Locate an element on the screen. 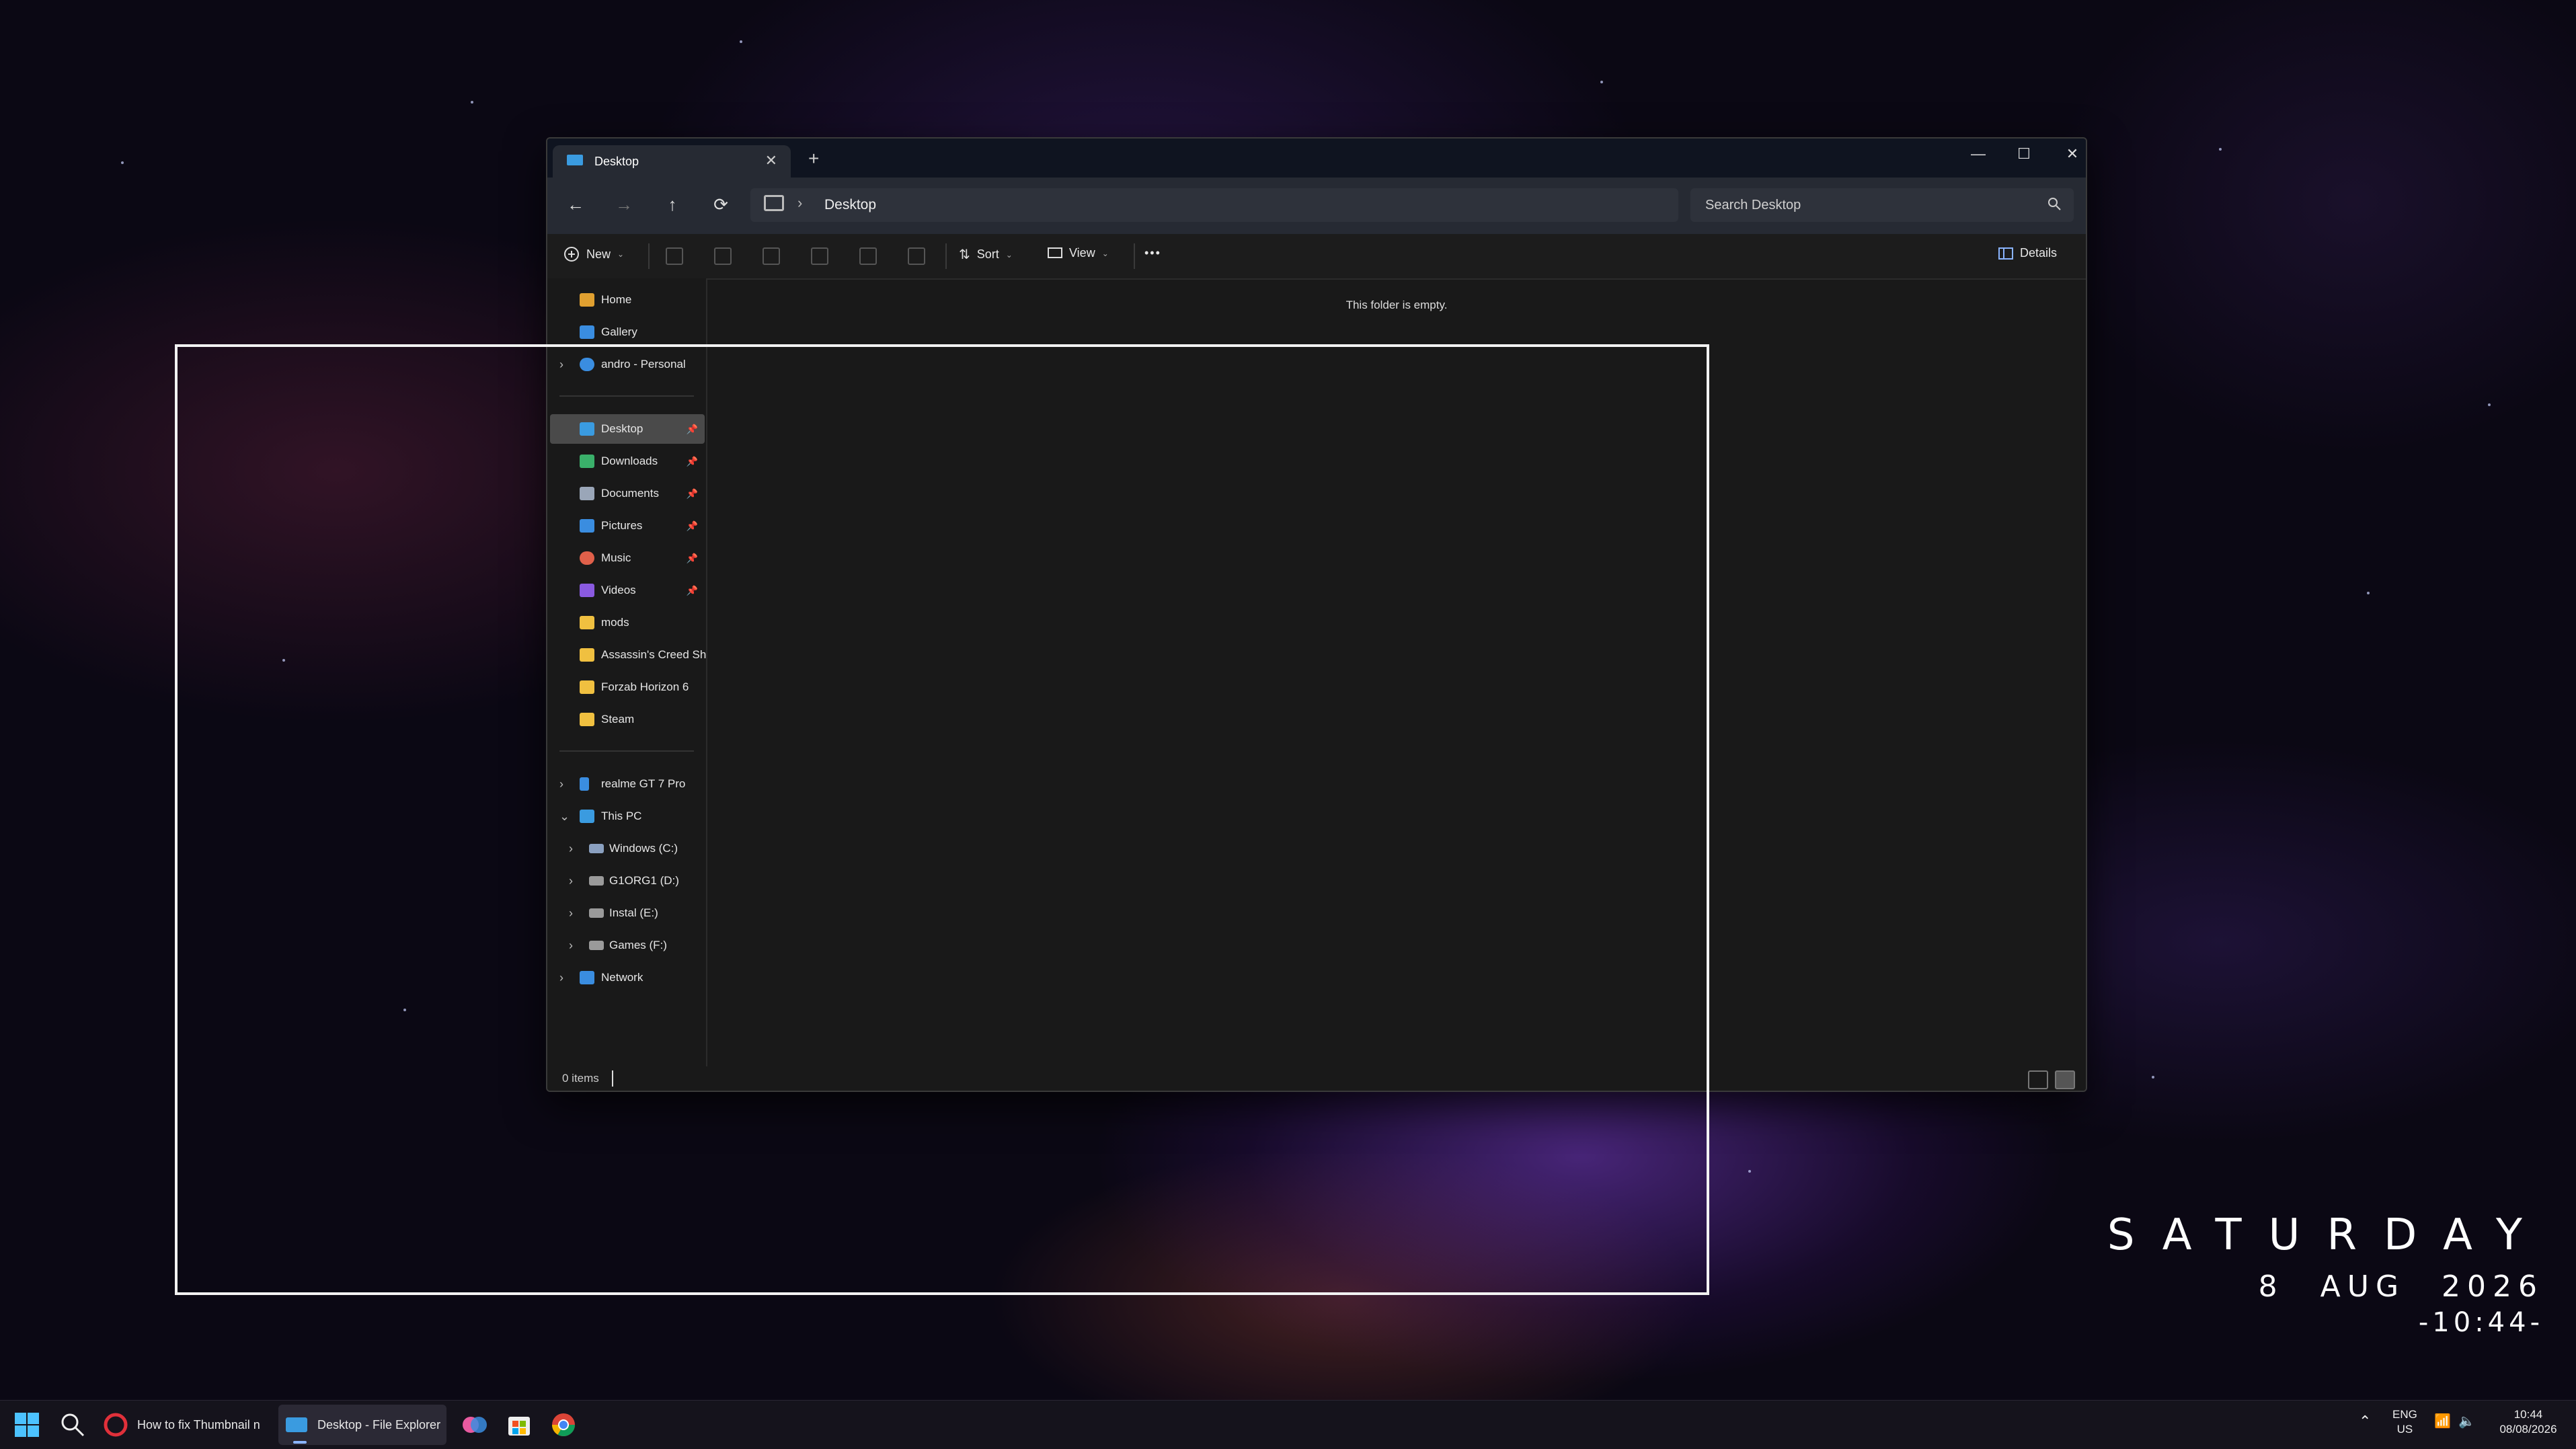 This screenshot has height=1449, width=2576. share-icon is located at coordinates (868, 256).